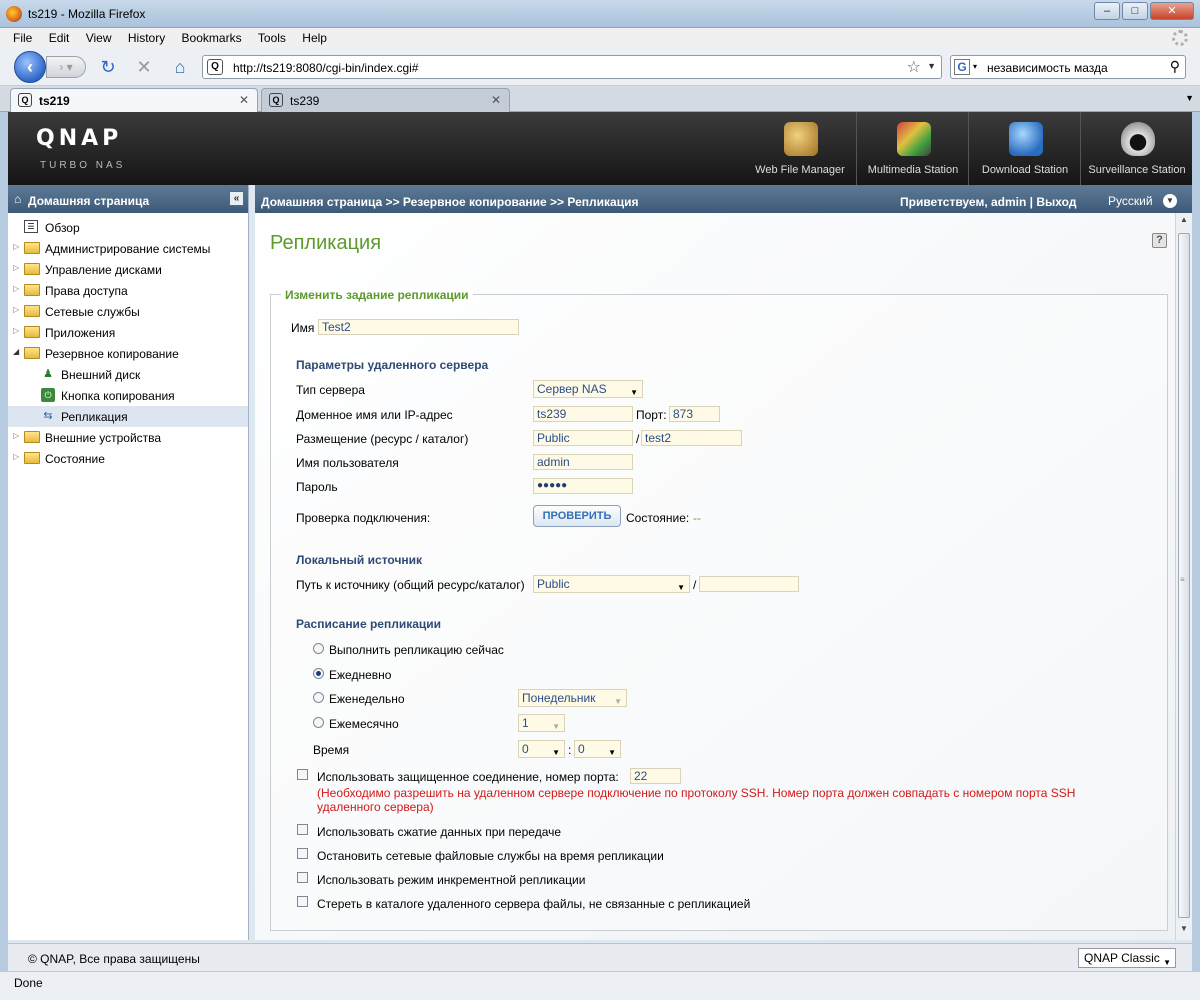 The height and width of the screenshot is (1000, 1200). What do you see at coordinates (1047, 68) in the screenshot?
I see `search-input: независимость мазда` at bounding box center [1047, 68].